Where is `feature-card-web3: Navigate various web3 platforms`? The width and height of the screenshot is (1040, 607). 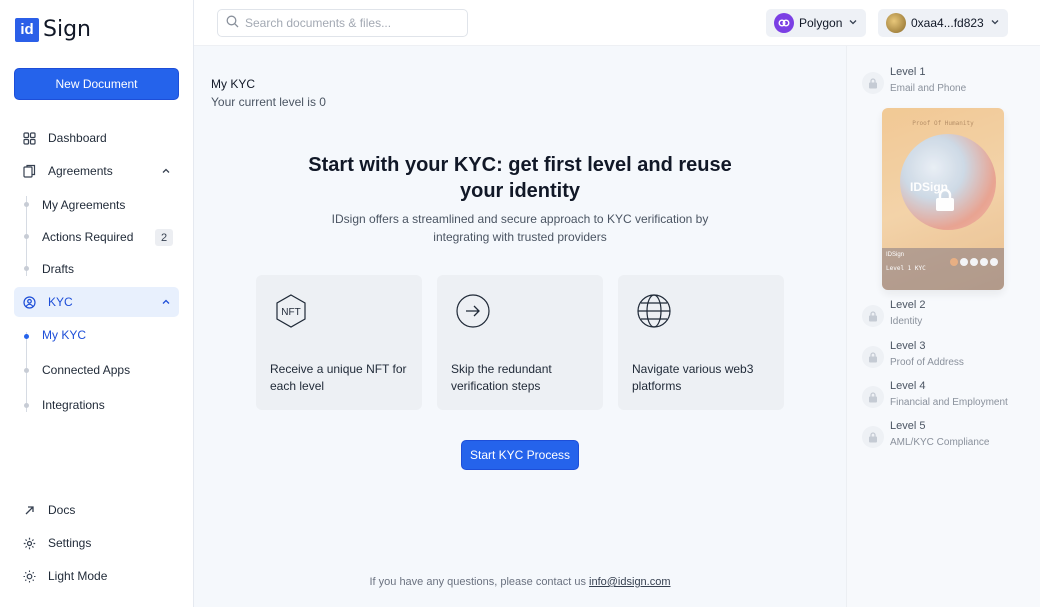 feature-card-web3: Navigate various web3 platforms is located at coordinates (701, 342).